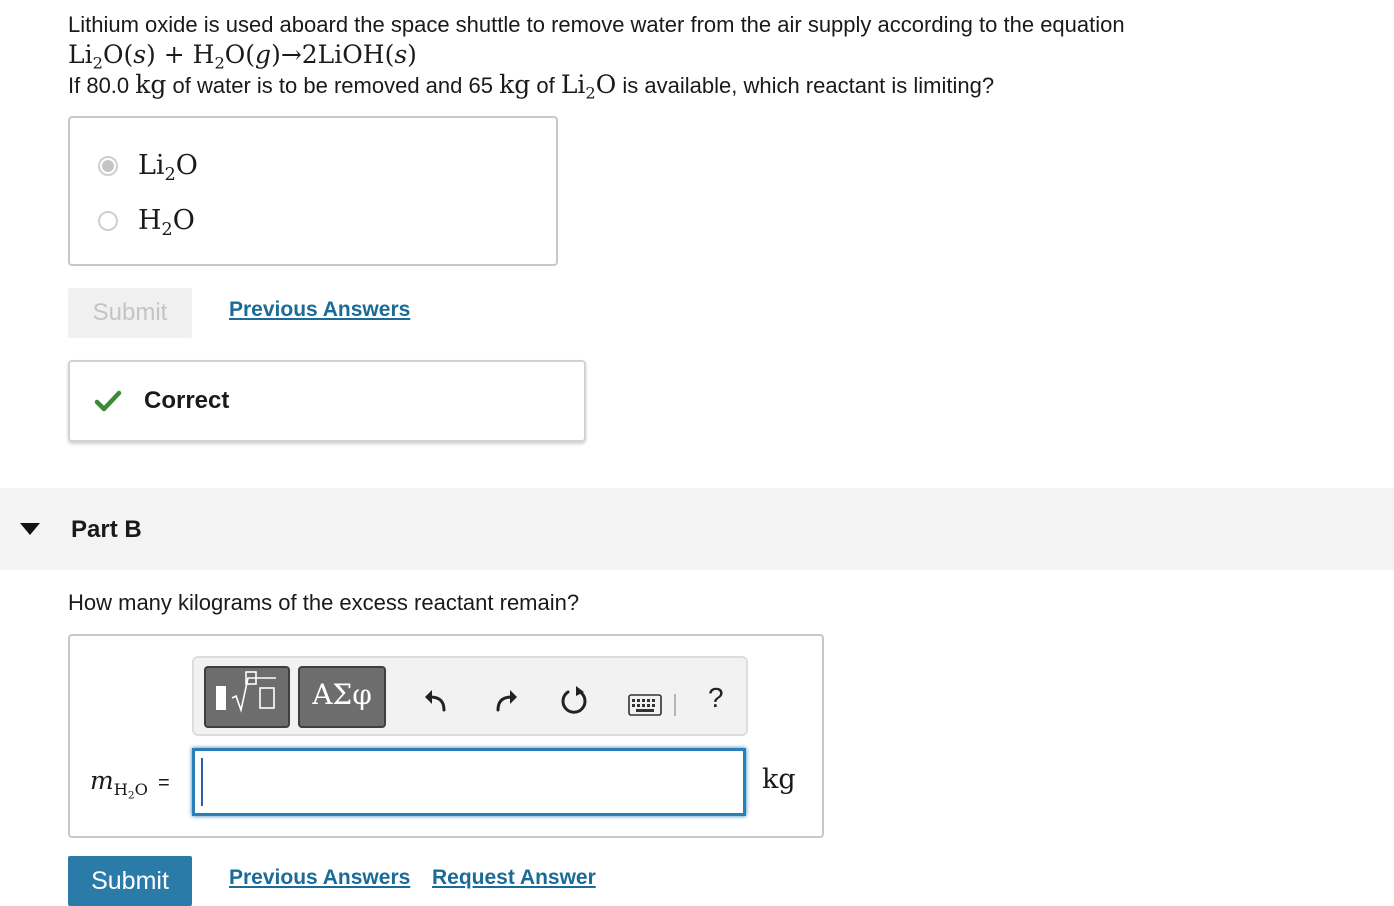  What do you see at coordinates (108, 165) in the screenshot?
I see `radio-li2o` at bounding box center [108, 165].